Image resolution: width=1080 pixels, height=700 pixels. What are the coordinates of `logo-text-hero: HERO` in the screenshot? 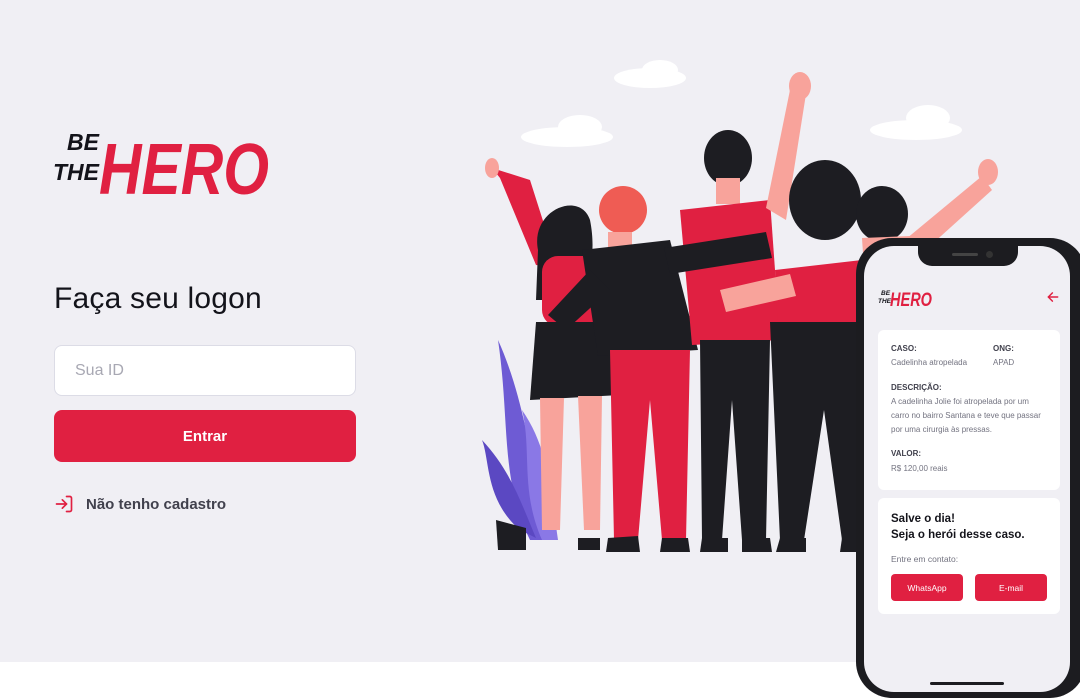 It's located at (184, 166).